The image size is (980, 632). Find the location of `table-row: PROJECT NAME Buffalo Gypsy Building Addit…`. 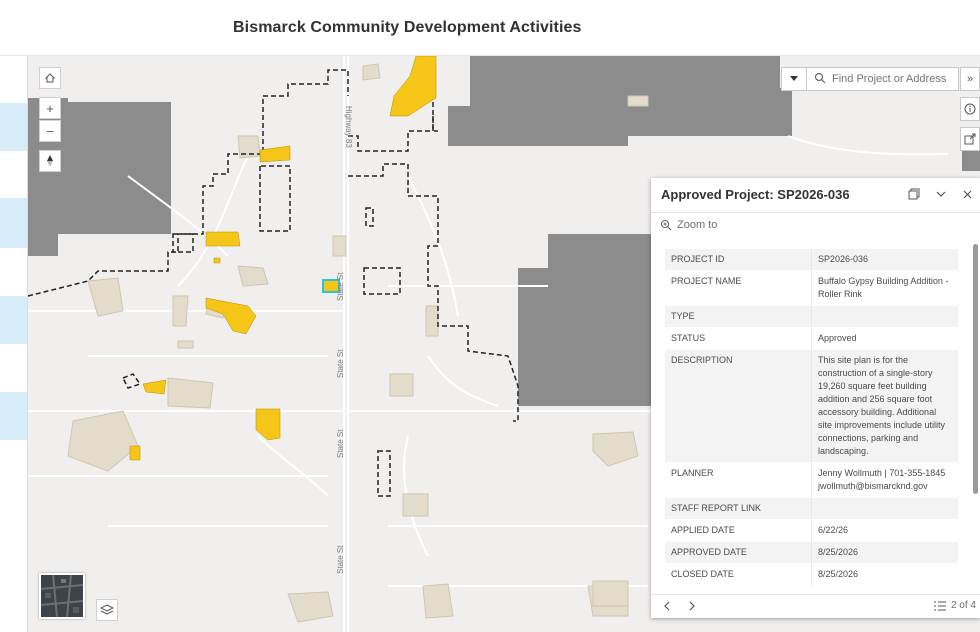

table-row: PROJECT NAME Buffalo Gypsy Building Addit… is located at coordinates (811, 288).